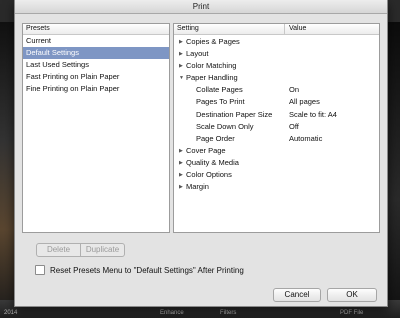  What do you see at coordinates (225, 126) in the screenshot?
I see `setting-label: Scale Down Only` at bounding box center [225, 126].